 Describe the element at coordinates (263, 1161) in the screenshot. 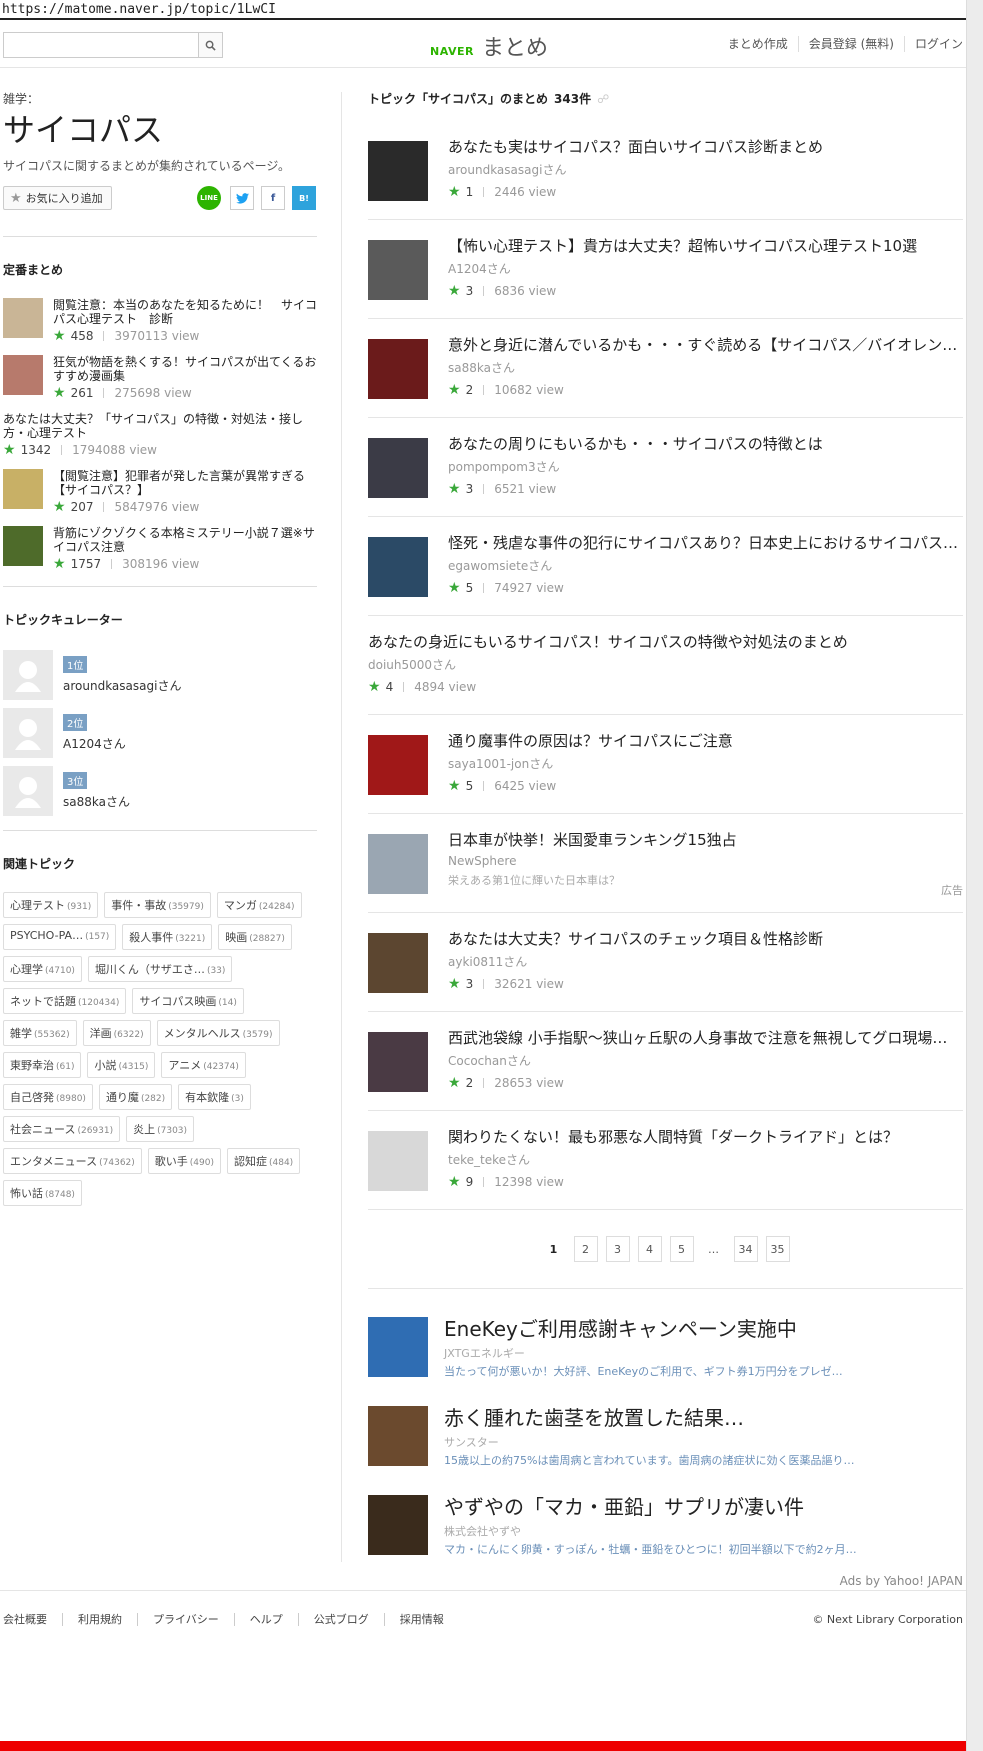

I see `related-tag: 認知症 (484)` at that location.